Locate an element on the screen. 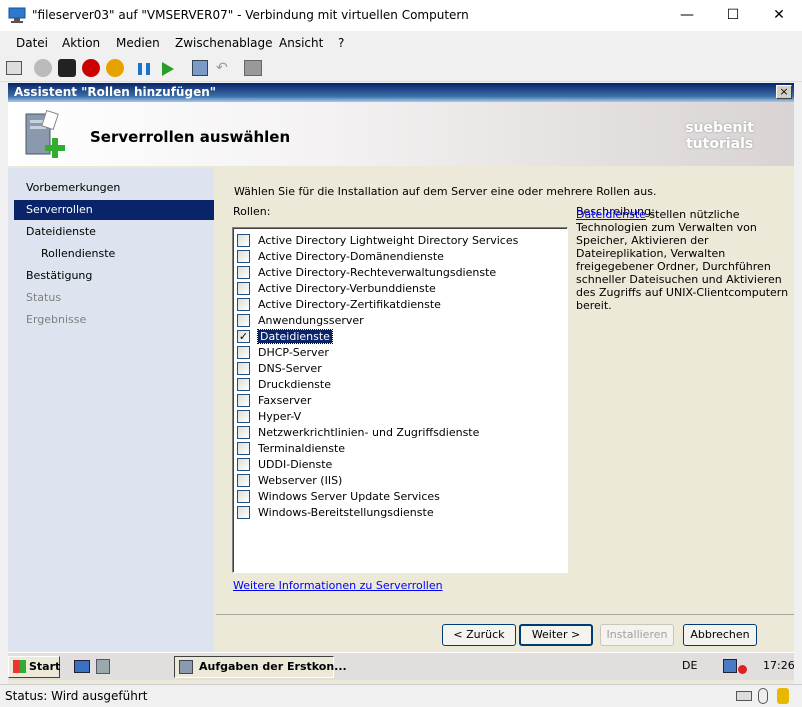 The image size is (802, 707). role-label-selected: Dateidienste is located at coordinates (295, 336).